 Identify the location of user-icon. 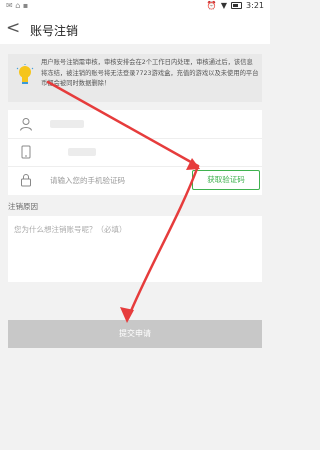
(26, 124).